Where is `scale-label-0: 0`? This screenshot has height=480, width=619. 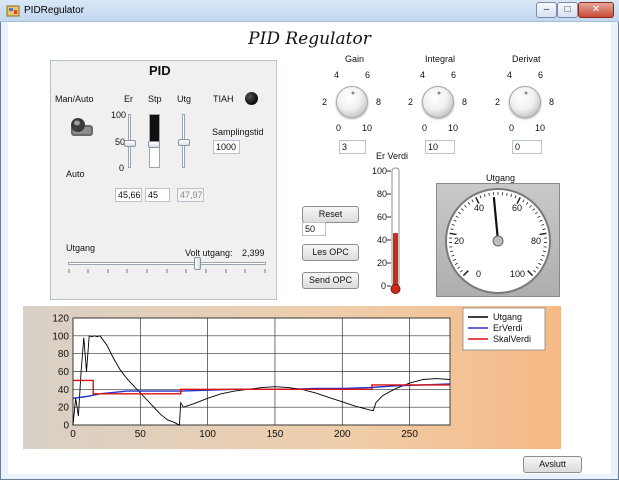 scale-label-0: 0 is located at coordinates (122, 168).